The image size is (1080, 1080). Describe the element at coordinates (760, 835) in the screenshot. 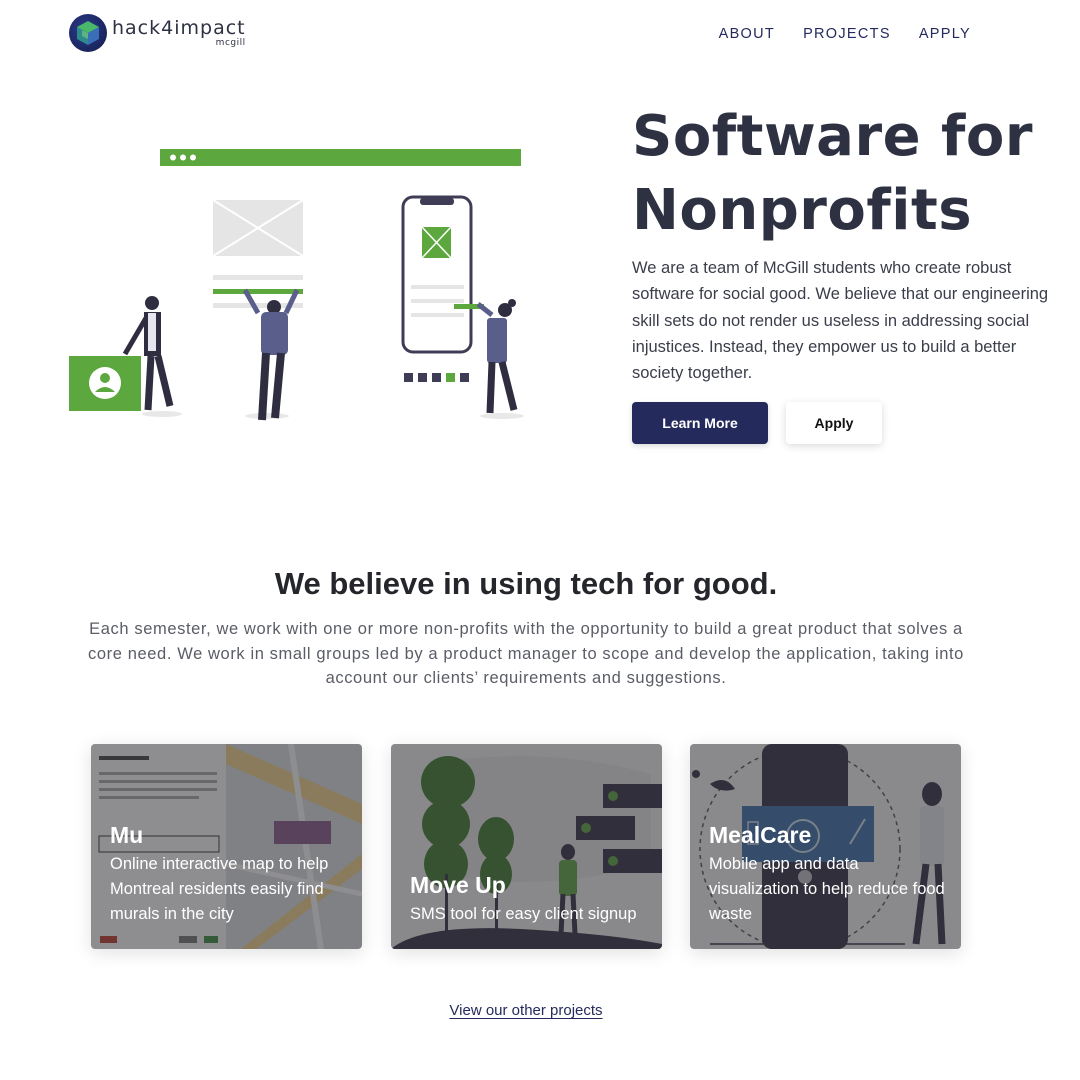

I see `project-title: MealCare` at that location.